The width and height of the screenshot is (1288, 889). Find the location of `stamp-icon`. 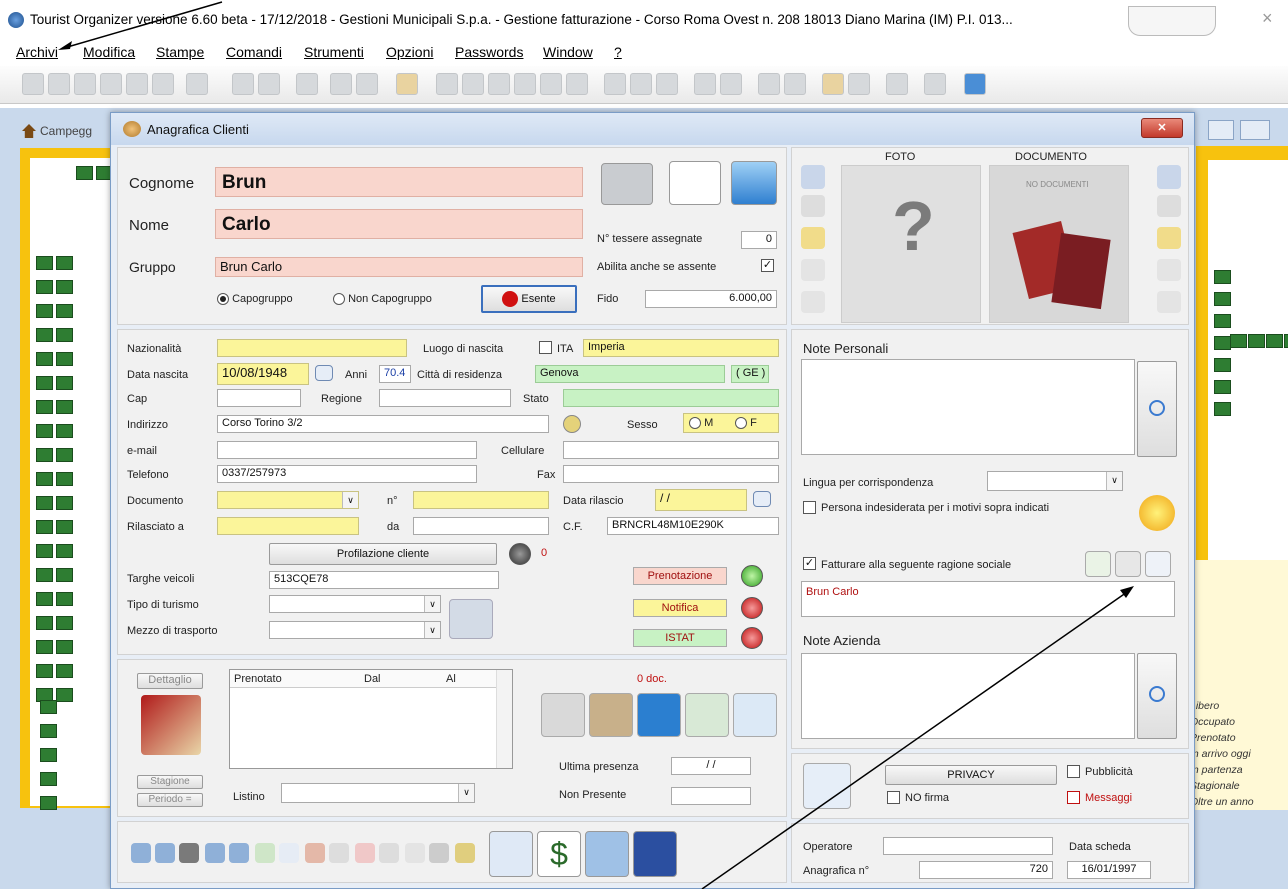

stamp-icon is located at coordinates (563, 715).